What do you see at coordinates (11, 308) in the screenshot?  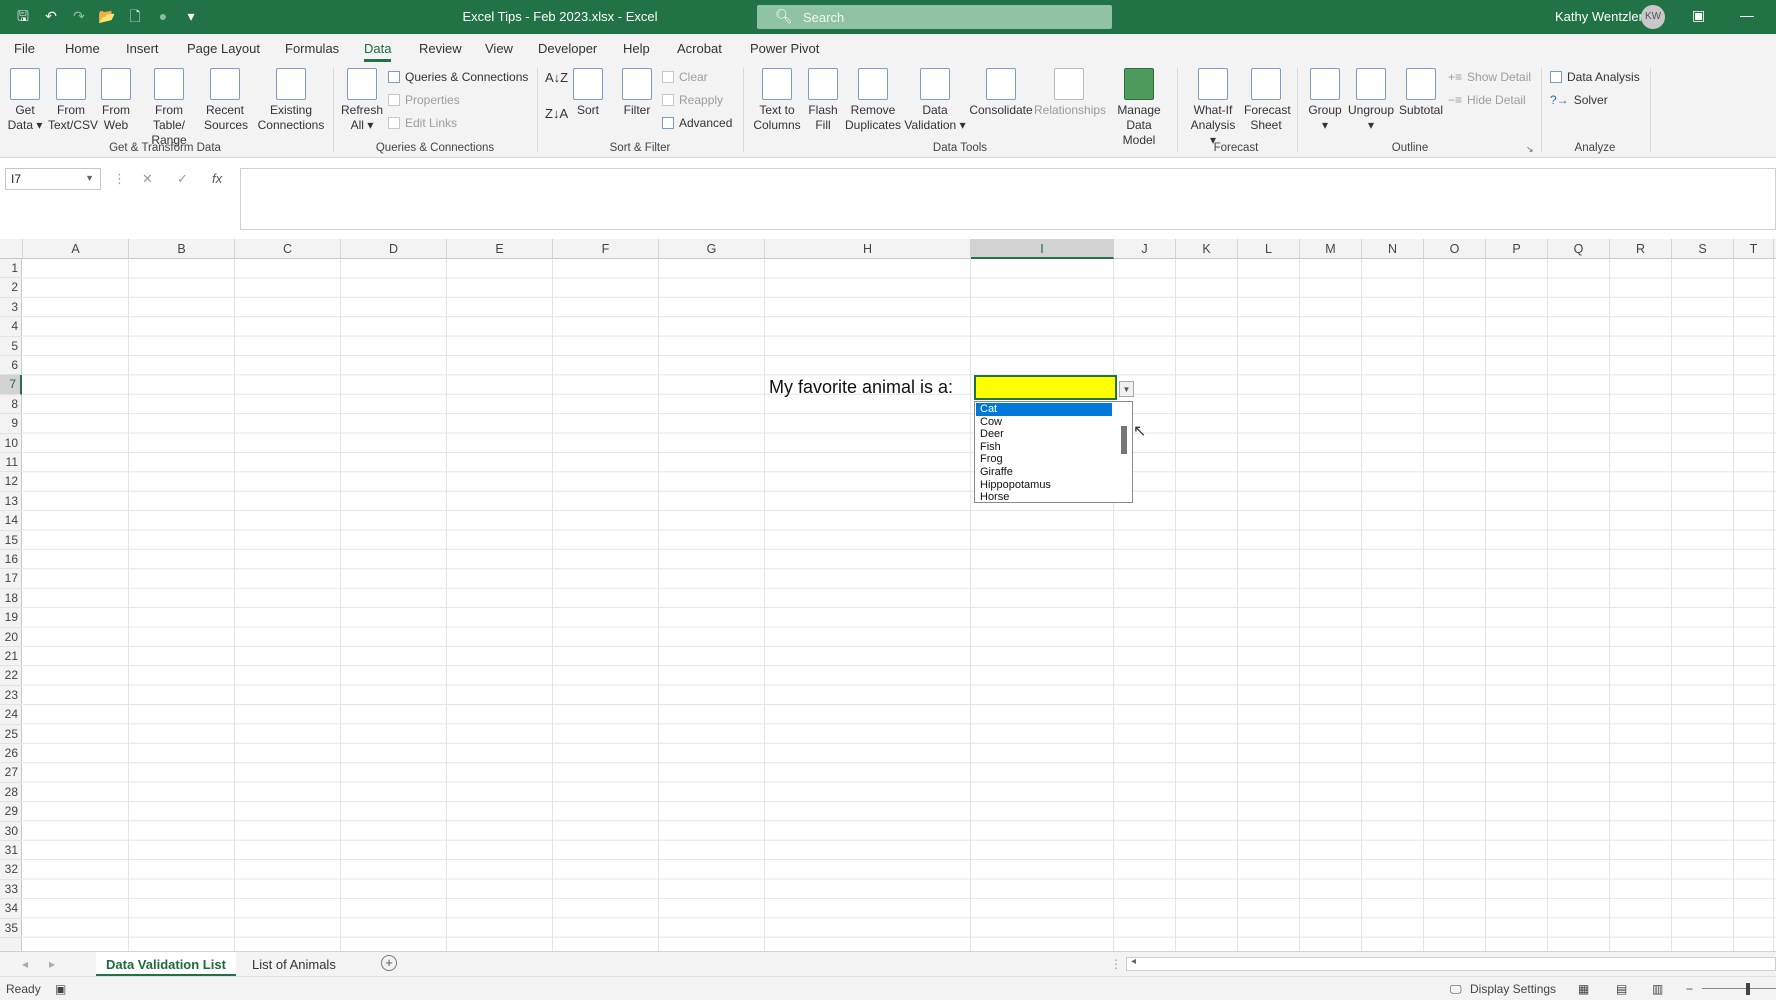 I see `row-header-3: 3` at bounding box center [11, 308].